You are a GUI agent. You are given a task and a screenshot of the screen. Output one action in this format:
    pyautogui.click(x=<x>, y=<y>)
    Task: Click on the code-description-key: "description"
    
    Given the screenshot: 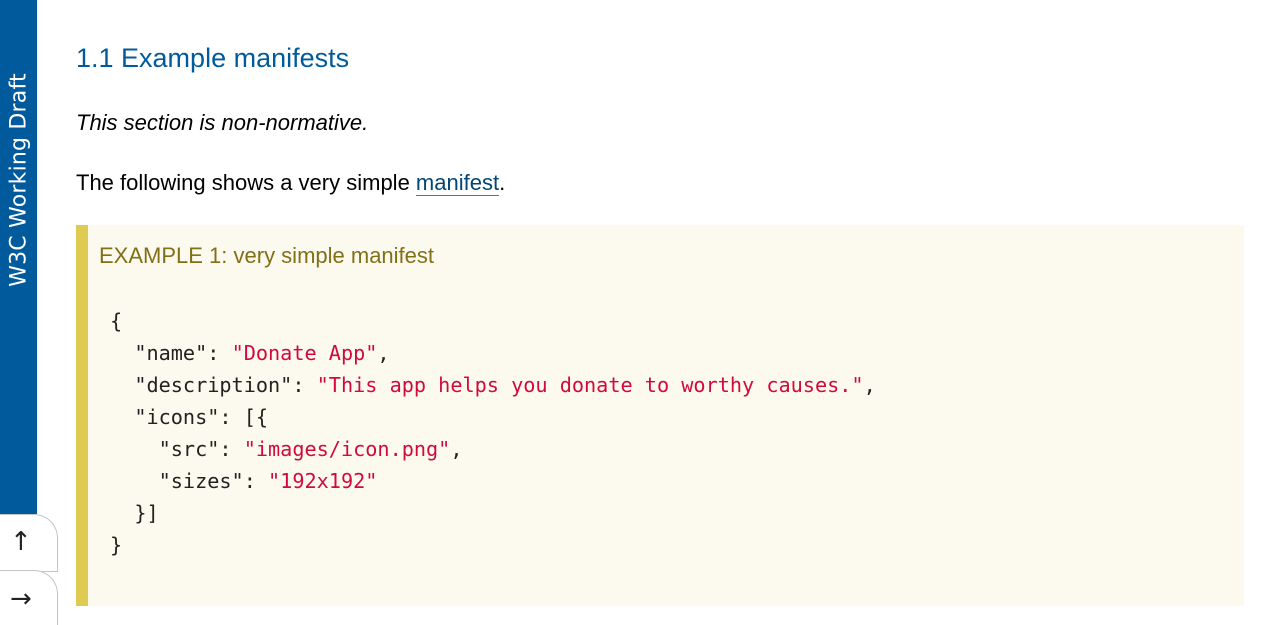 What is the action you would take?
    pyautogui.click(x=213, y=385)
    